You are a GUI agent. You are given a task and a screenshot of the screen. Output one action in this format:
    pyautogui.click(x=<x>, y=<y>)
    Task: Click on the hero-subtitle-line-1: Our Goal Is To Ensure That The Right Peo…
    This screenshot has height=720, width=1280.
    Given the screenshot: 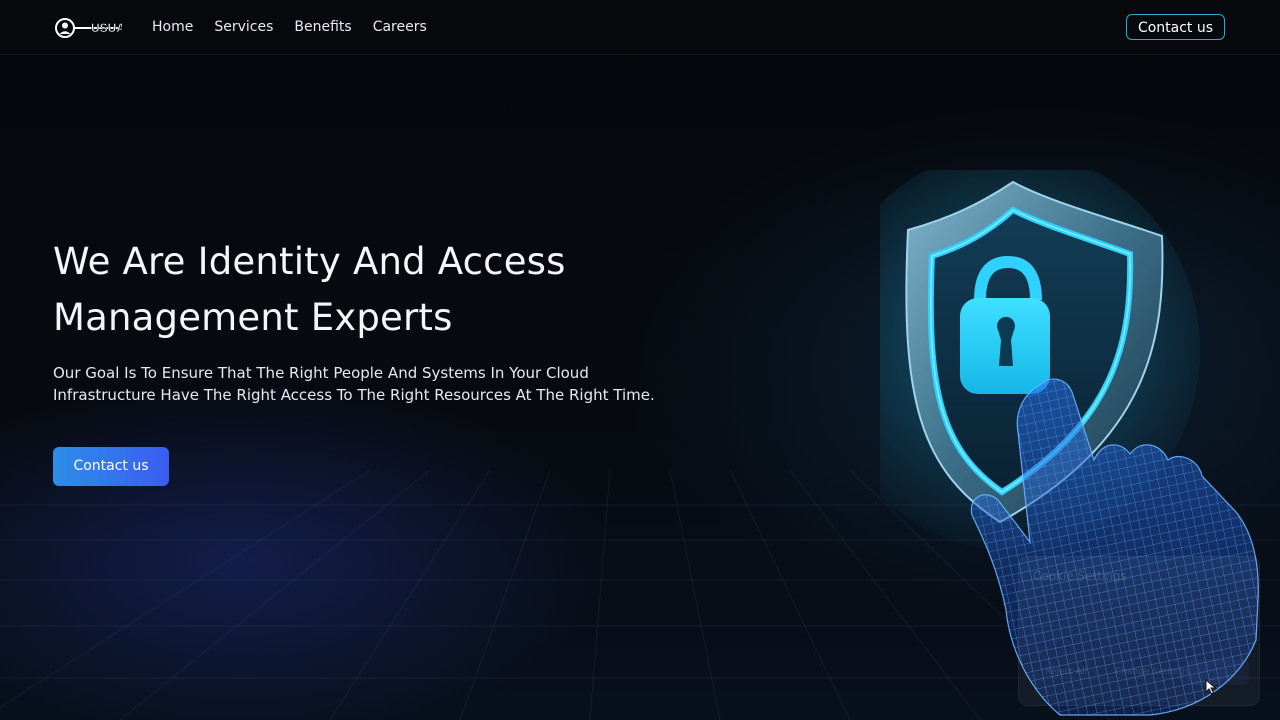 What is the action you would take?
    pyautogui.click(x=321, y=373)
    